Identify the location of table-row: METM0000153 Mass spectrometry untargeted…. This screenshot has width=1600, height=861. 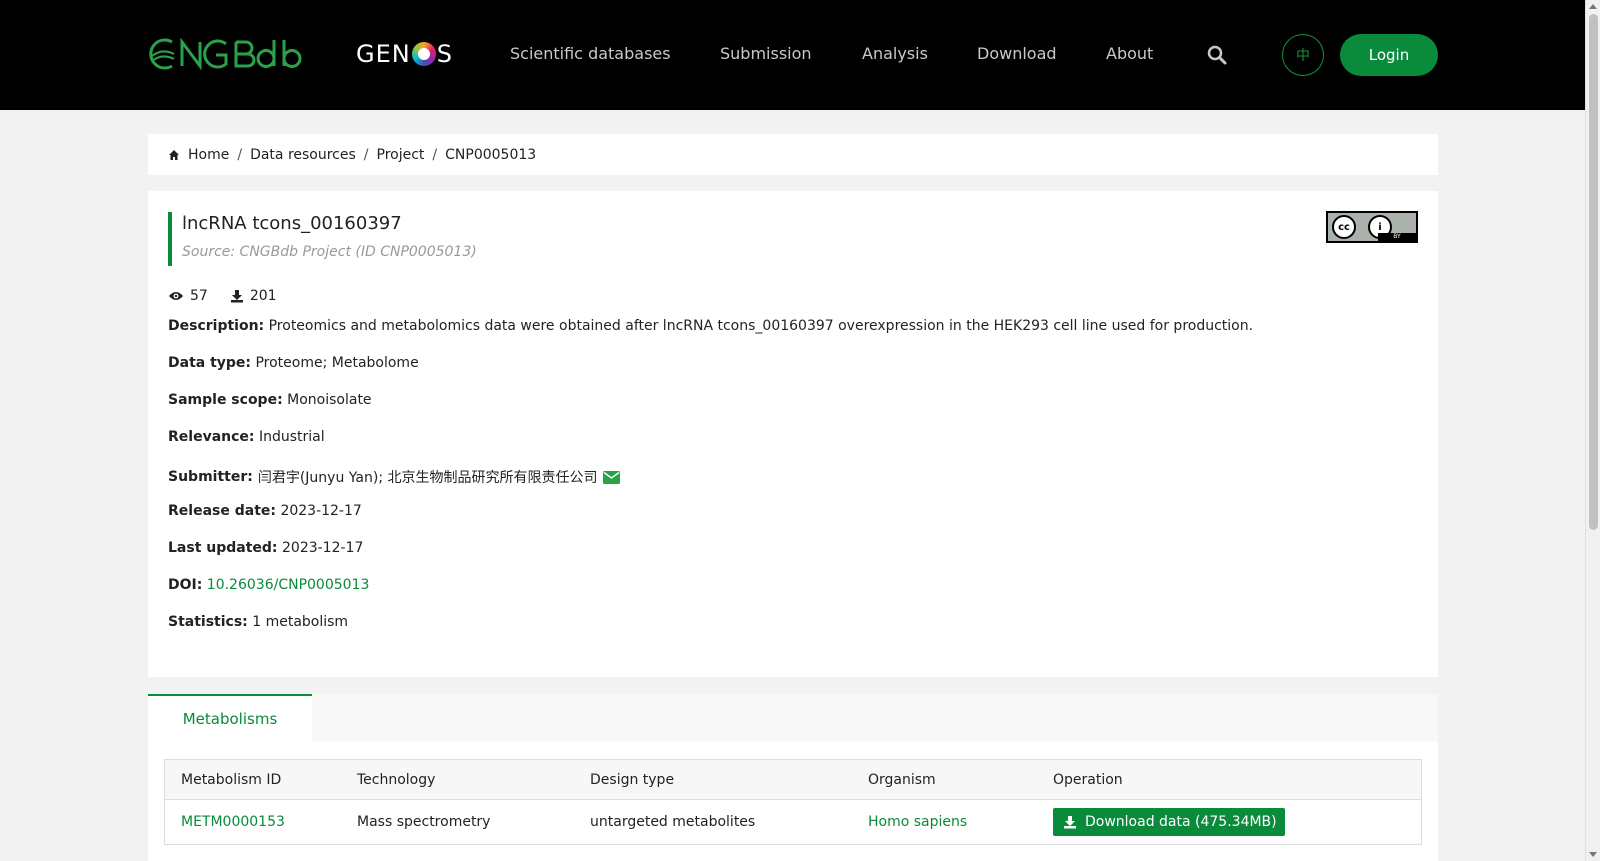
(793, 822).